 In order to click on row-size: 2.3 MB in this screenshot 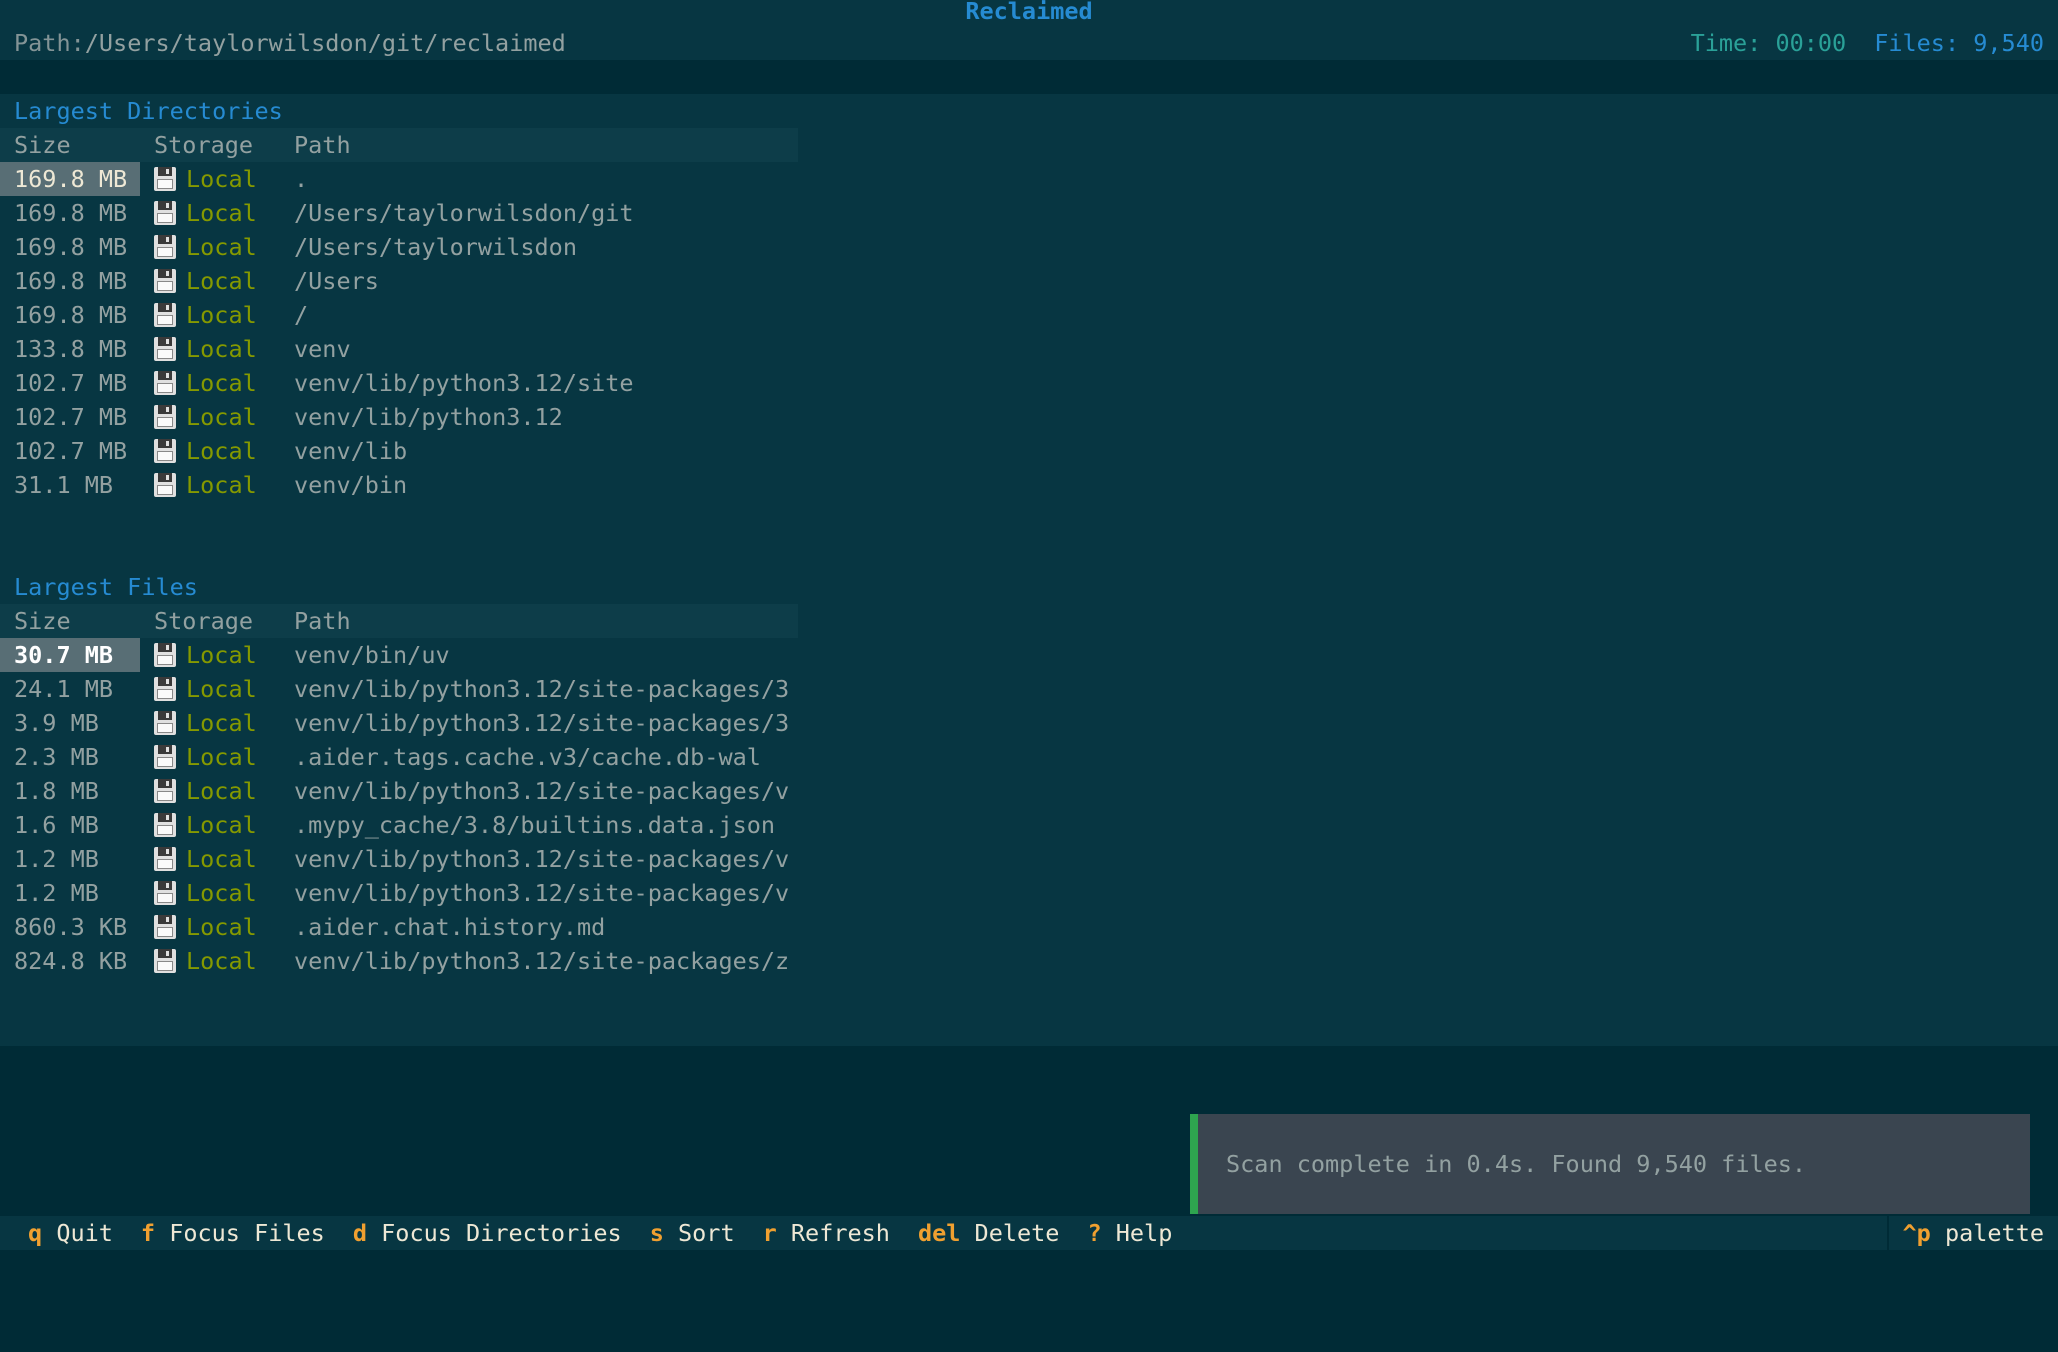, I will do `click(70, 757)`.